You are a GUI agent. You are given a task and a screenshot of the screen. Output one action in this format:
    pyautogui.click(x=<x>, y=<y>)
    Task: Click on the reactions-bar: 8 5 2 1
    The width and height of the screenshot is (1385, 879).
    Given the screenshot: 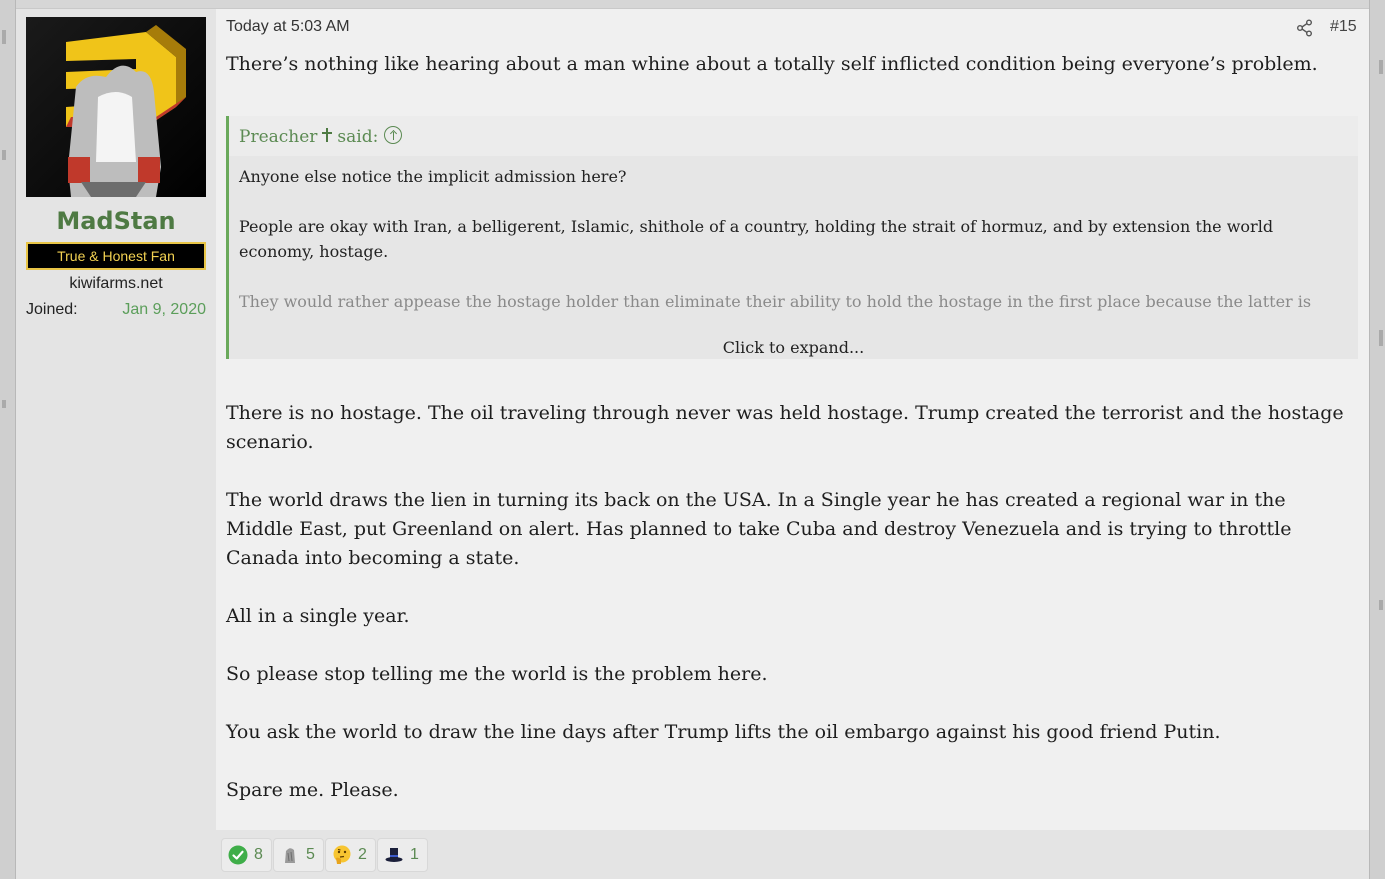 What is the action you would take?
    pyautogui.click(x=792, y=854)
    